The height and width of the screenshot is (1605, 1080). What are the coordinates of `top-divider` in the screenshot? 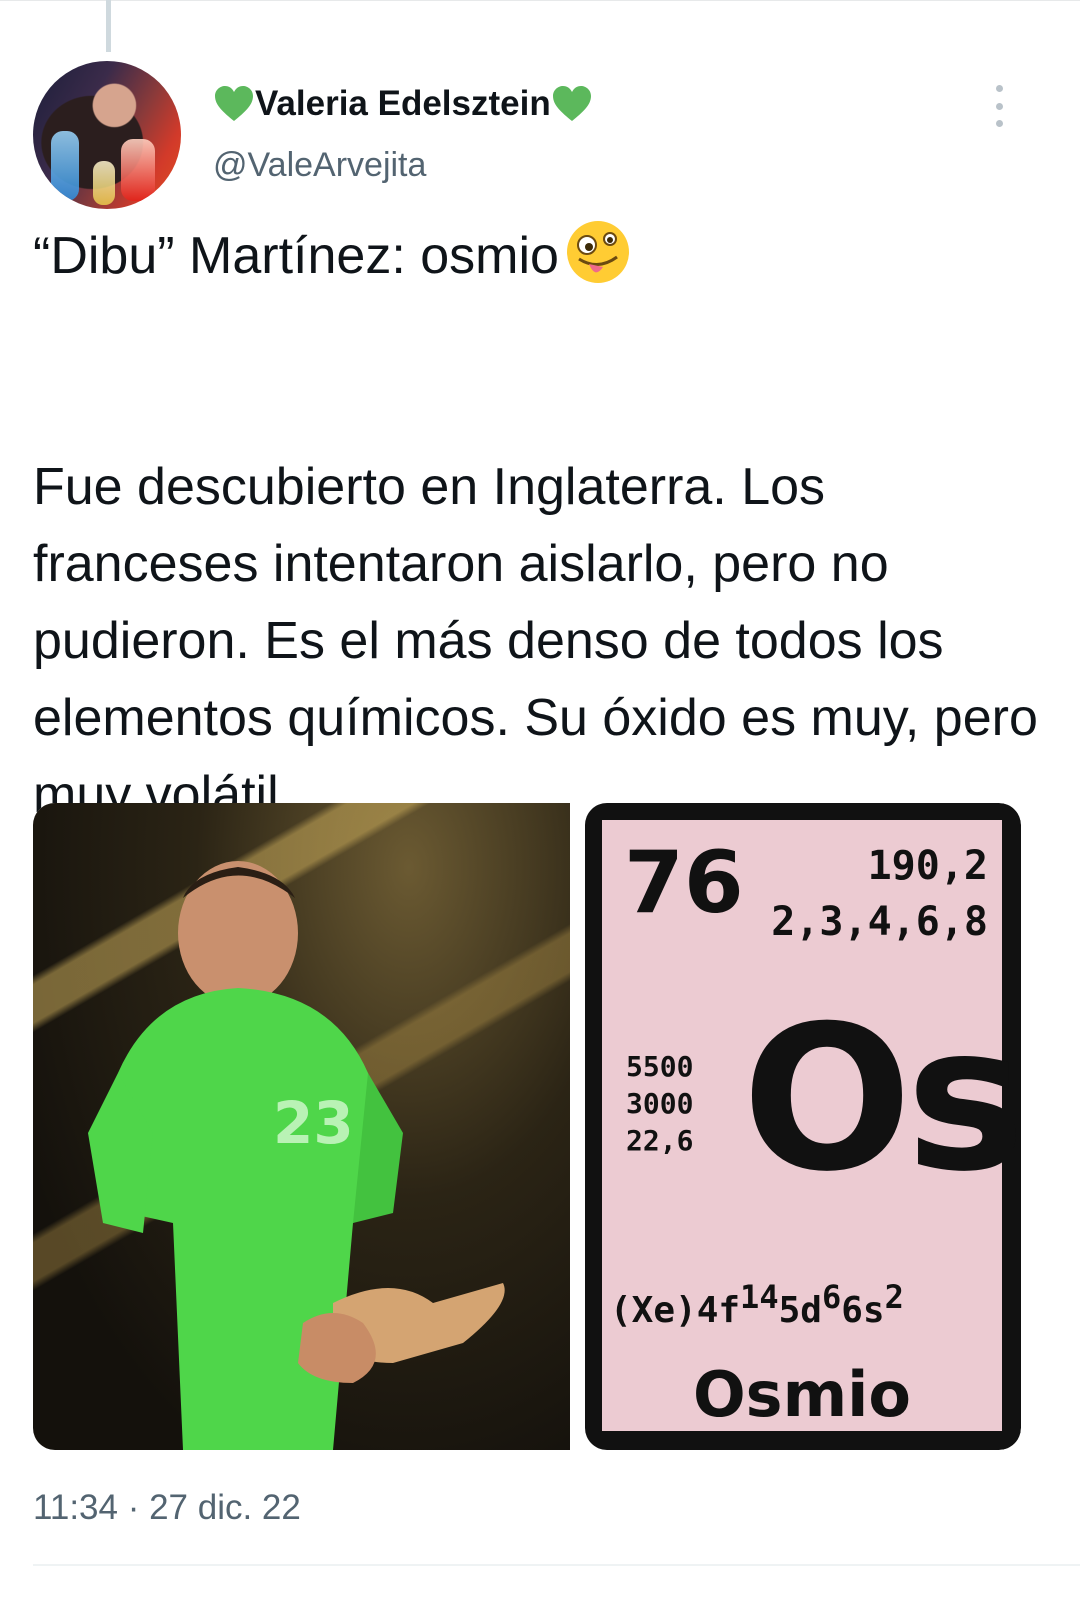 It's located at (540, 0).